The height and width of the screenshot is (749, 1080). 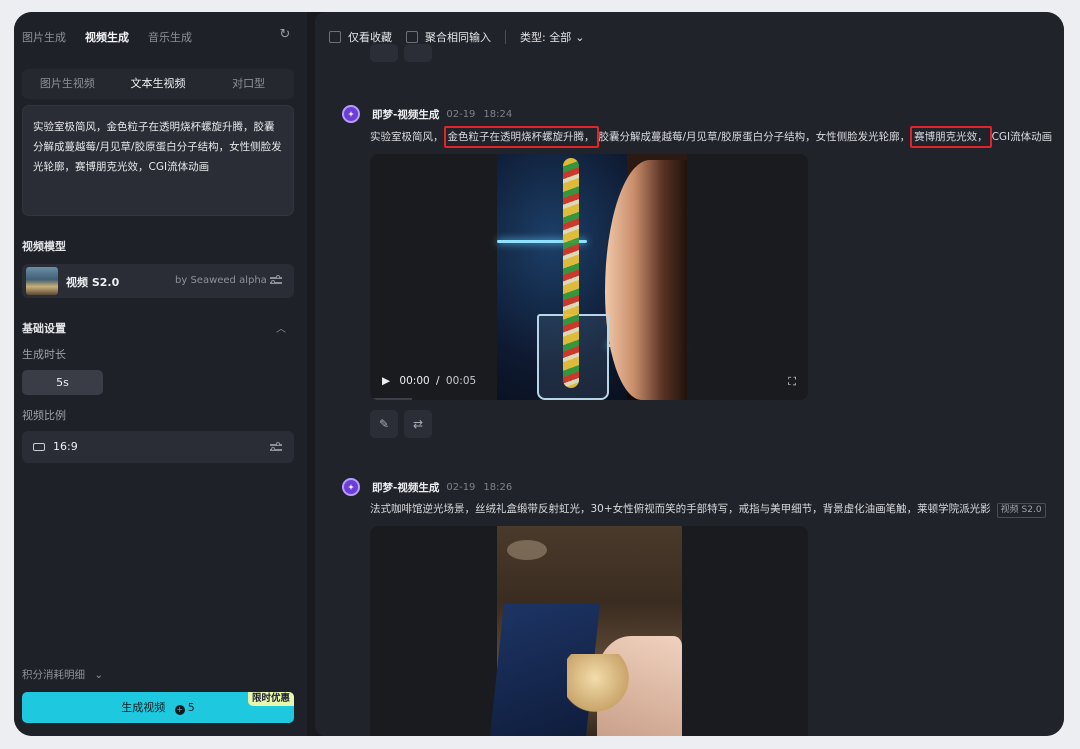 I want to click on progress-bar, so click(x=391, y=399).